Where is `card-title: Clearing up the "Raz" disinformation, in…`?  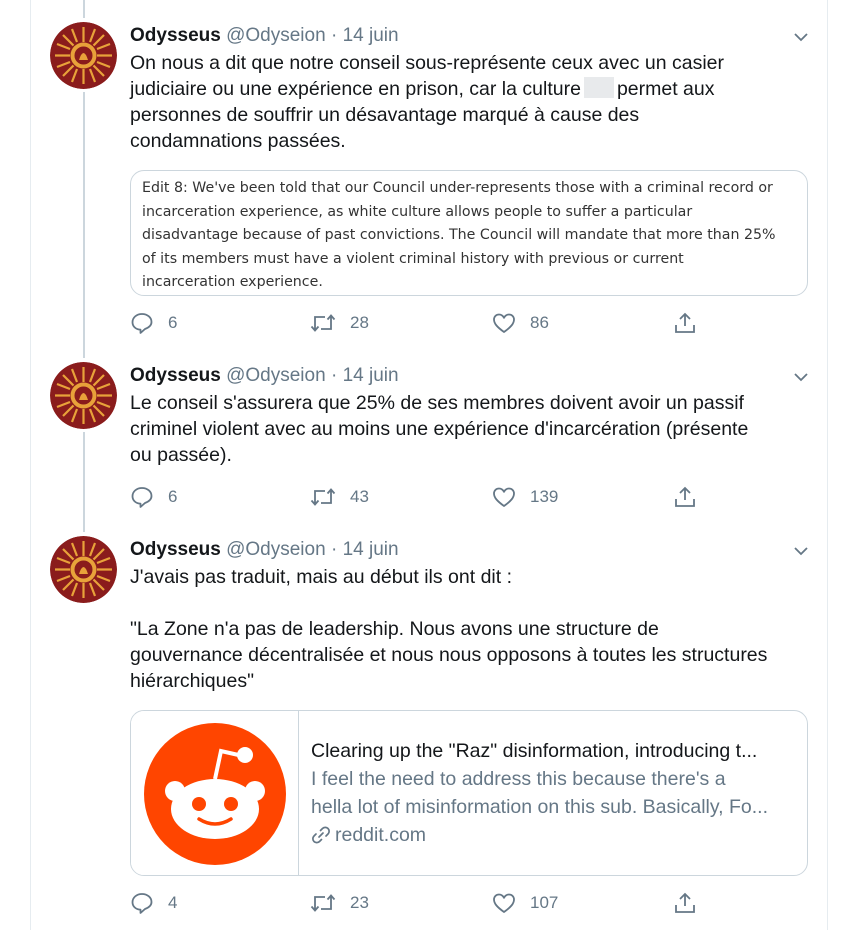 card-title: Clearing up the "Raz" disinformation, in… is located at coordinates (534, 751).